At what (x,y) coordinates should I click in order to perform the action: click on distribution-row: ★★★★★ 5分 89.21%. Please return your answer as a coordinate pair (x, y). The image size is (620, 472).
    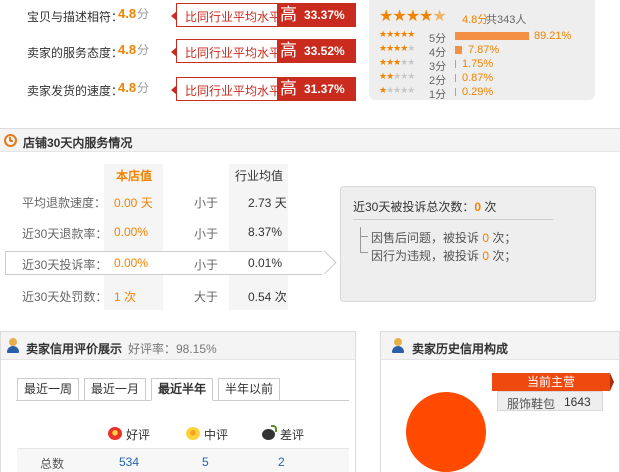
    Looking at the image, I should click on (486, 37).